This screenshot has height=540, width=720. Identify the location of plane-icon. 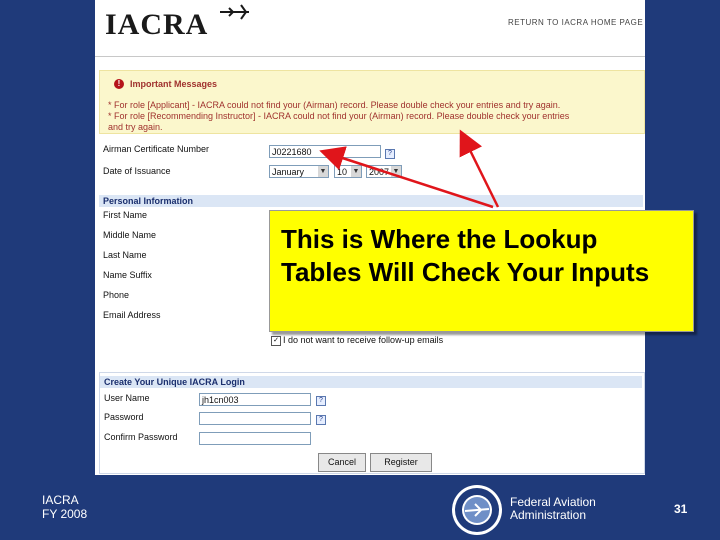
(234, 12).